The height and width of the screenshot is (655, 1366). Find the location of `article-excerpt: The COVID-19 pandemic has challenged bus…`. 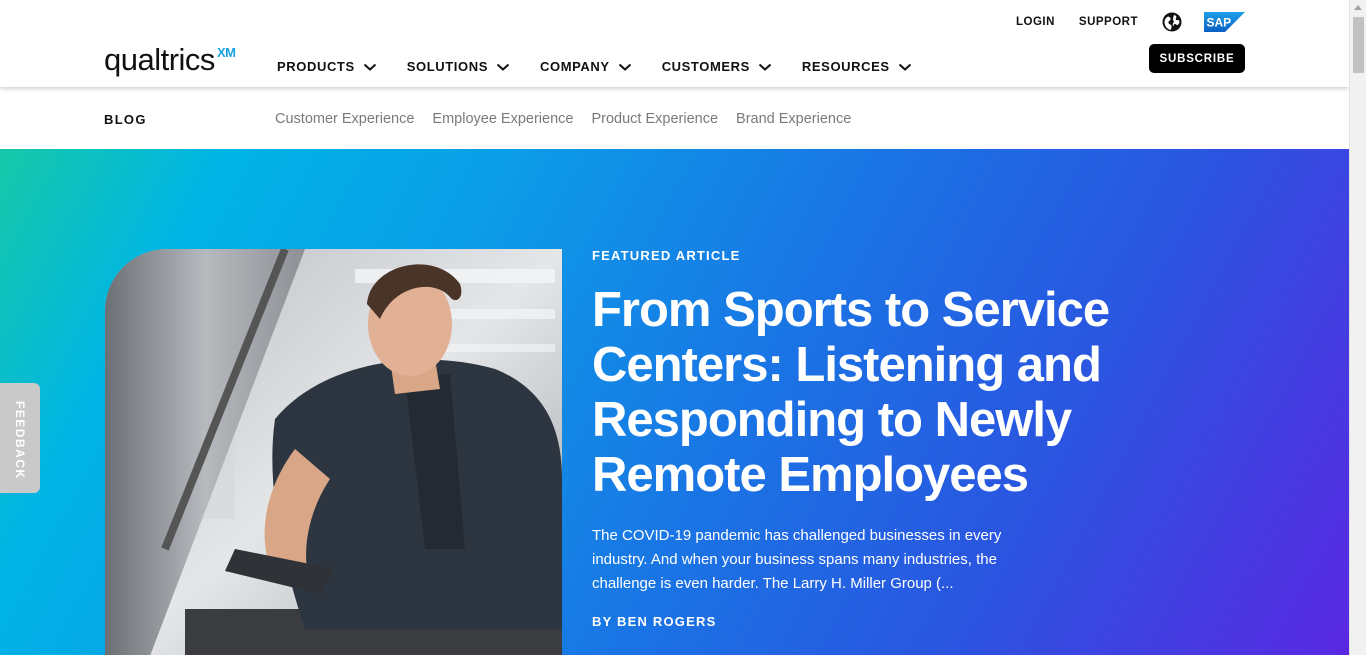

article-excerpt: The COVID-19 pandemic has challenged bus… is located at coordinates (797, 559).